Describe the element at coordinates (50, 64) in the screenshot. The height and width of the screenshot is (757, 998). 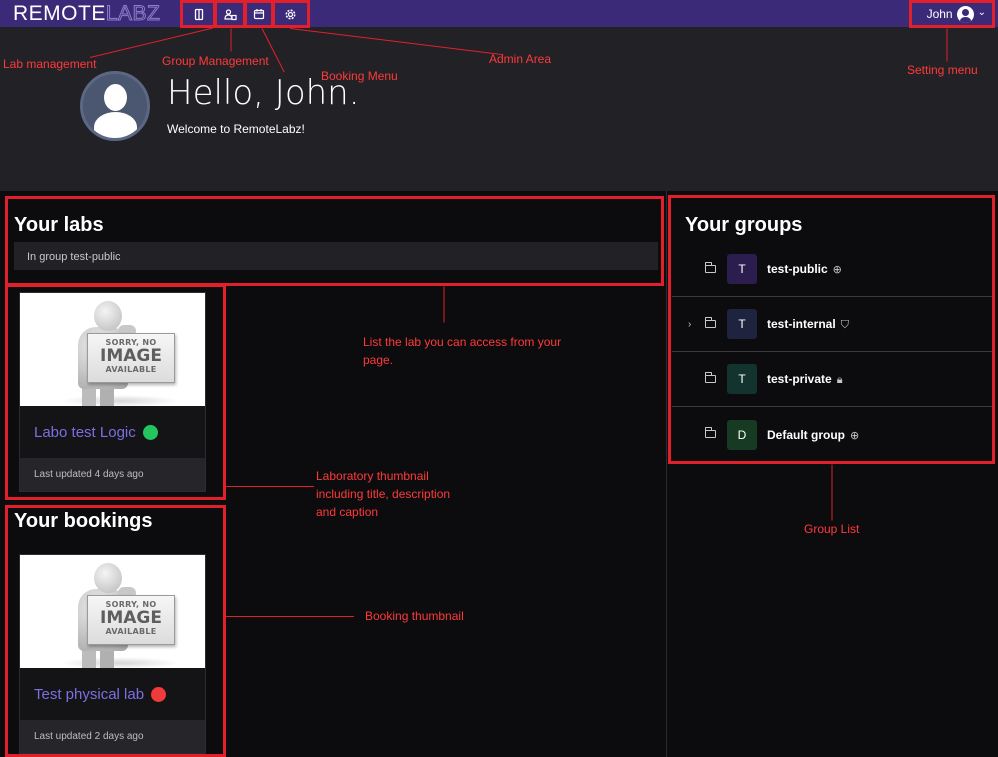
I see `annotation-lab-management: Lab management` at that location.